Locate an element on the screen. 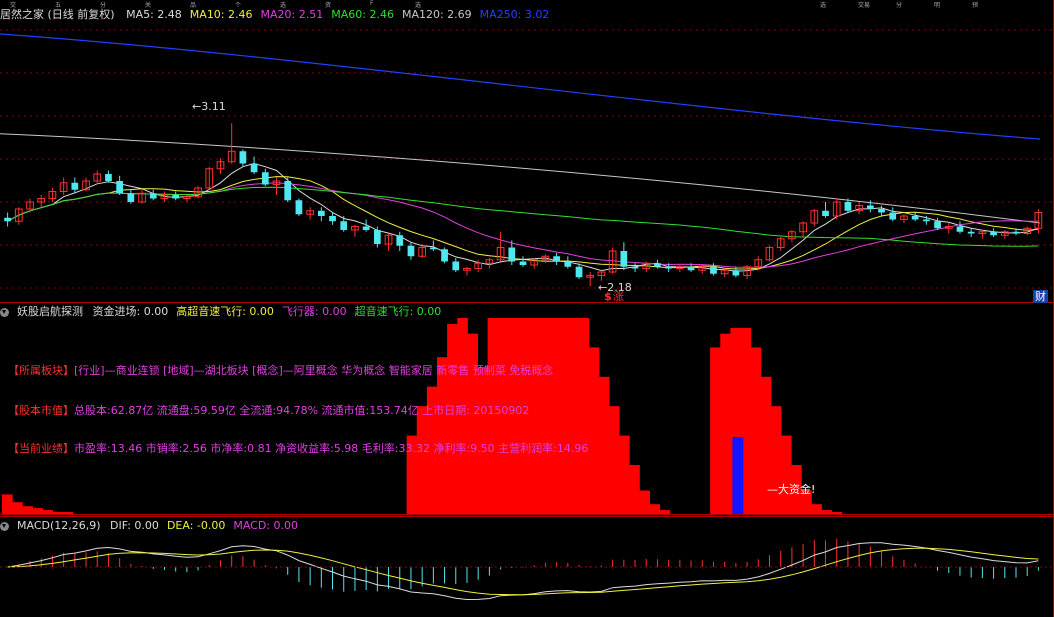  ma-label: MA5: 2.48 is located at coordinates (154, 14).